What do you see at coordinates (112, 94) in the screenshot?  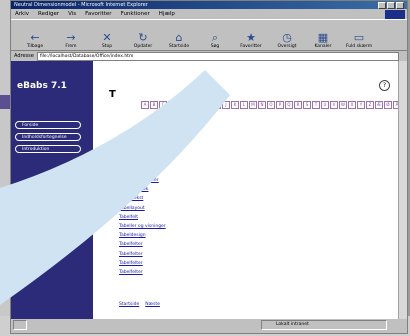 I see `page-title: T` at bounding box center [112, 94].